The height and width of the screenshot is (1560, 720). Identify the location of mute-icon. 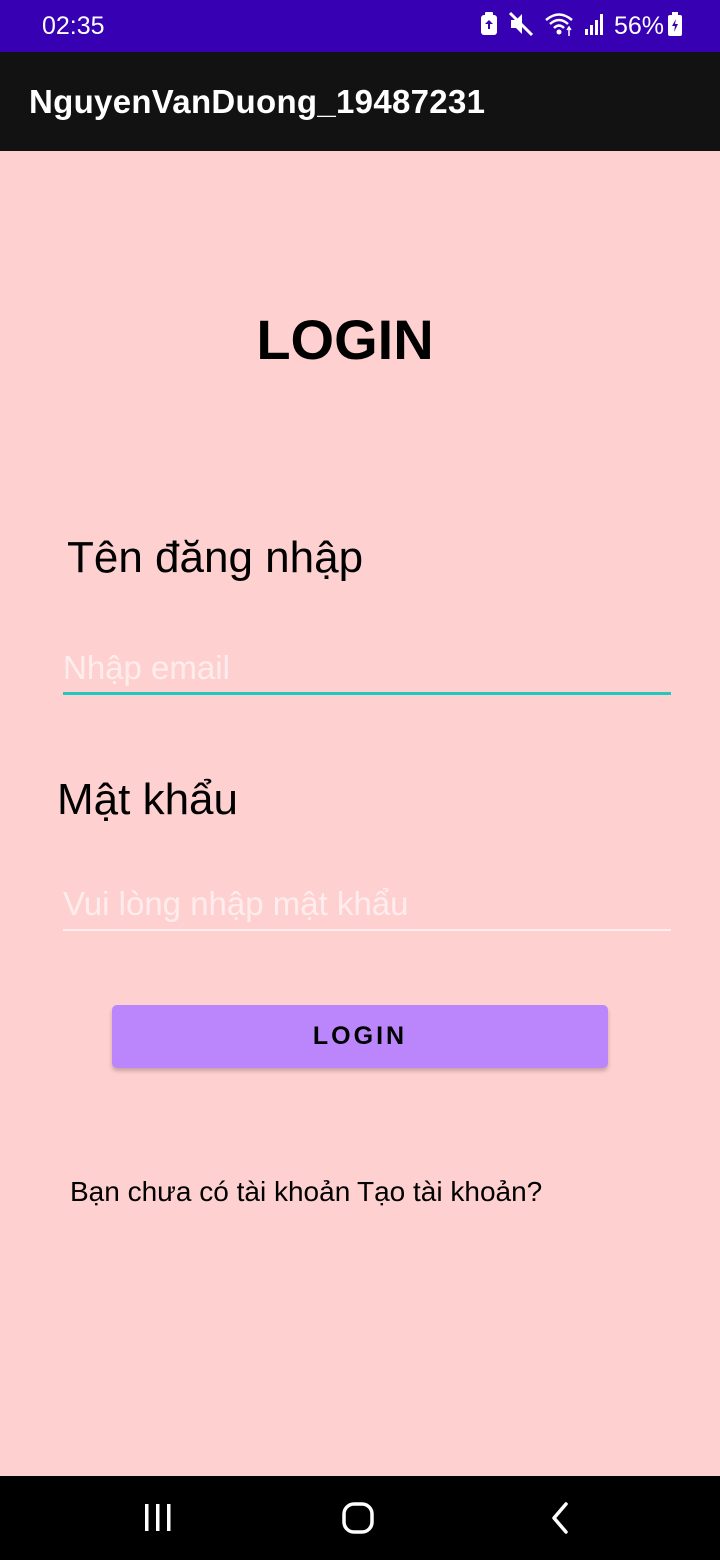
(521, 26).